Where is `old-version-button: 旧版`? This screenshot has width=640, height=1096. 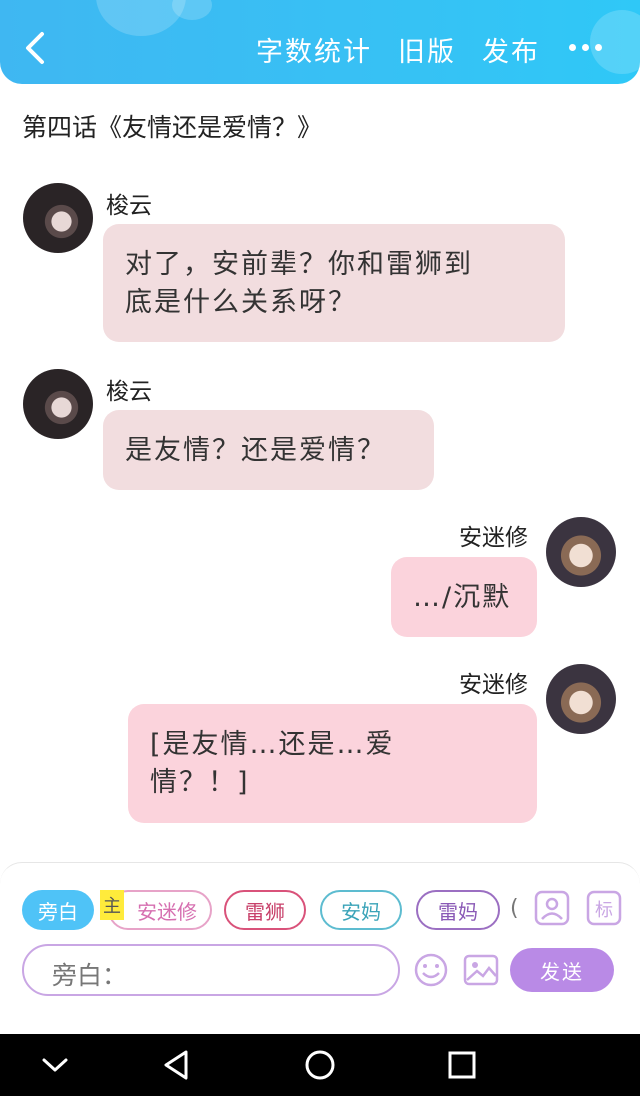
old-version-button: 旧版 is located at coordinates (427, 49).